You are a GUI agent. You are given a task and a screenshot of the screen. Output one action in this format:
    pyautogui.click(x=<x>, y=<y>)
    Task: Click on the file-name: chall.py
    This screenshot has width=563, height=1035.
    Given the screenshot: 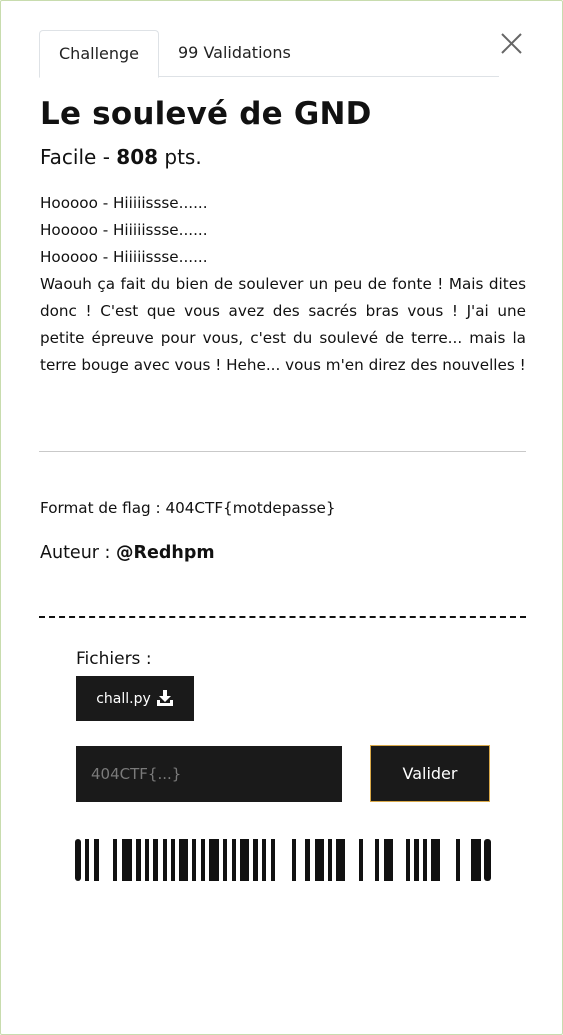 What is the action you would take?
    pyautogui.click(x=123, y=698)
    